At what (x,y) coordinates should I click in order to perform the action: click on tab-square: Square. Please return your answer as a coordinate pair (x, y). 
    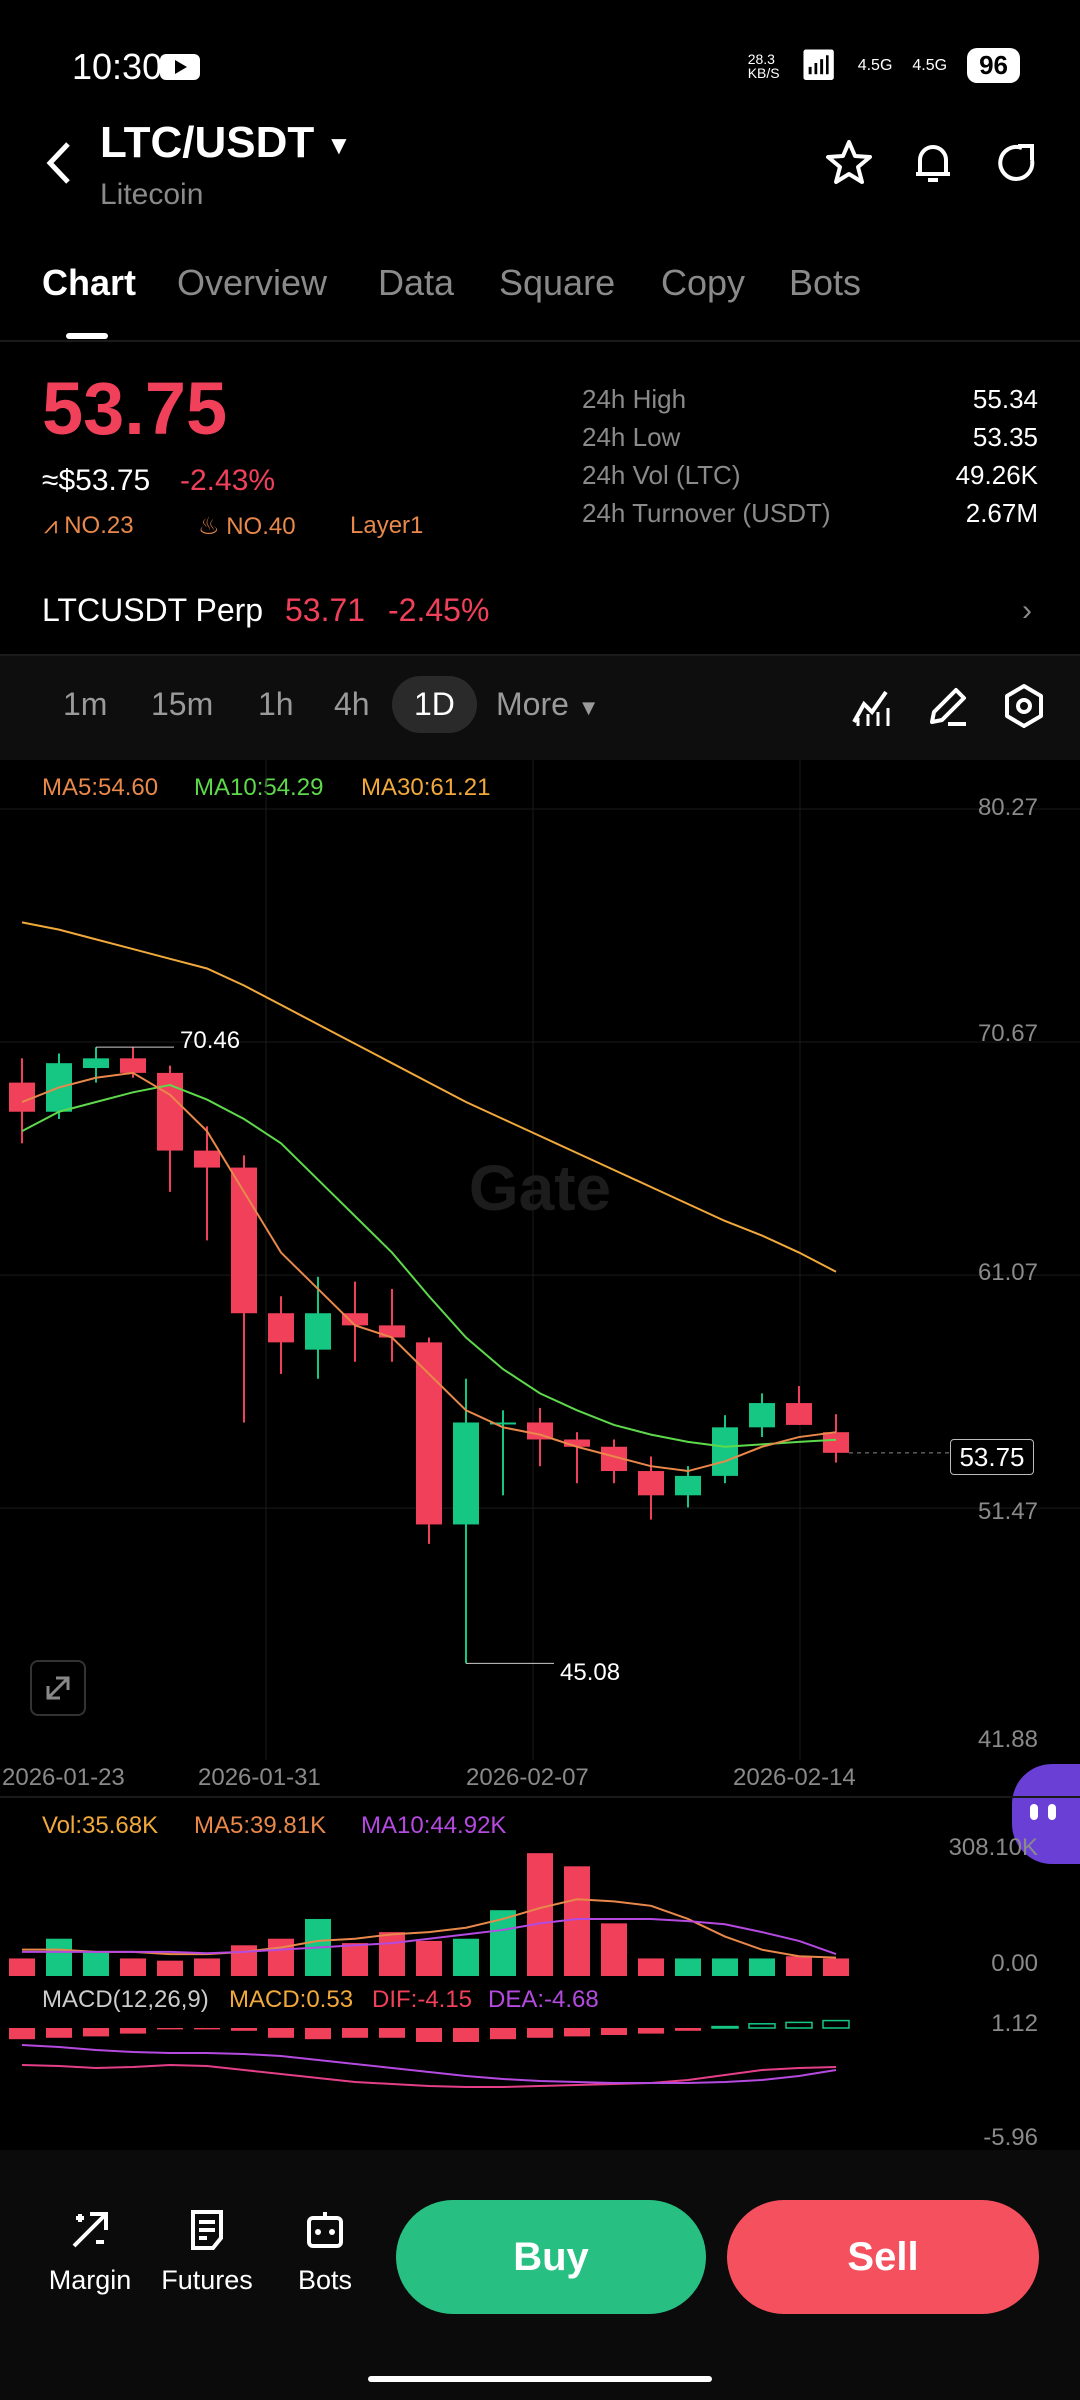
    Looking at the image, I should click on (557, 283).